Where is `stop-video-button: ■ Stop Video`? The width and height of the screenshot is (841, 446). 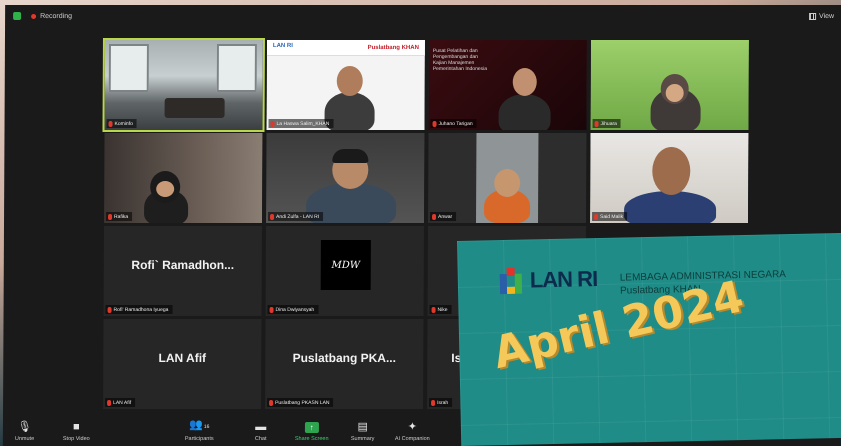
stop-video-button: ■ Stop Video is located at coordinates (76, 431).